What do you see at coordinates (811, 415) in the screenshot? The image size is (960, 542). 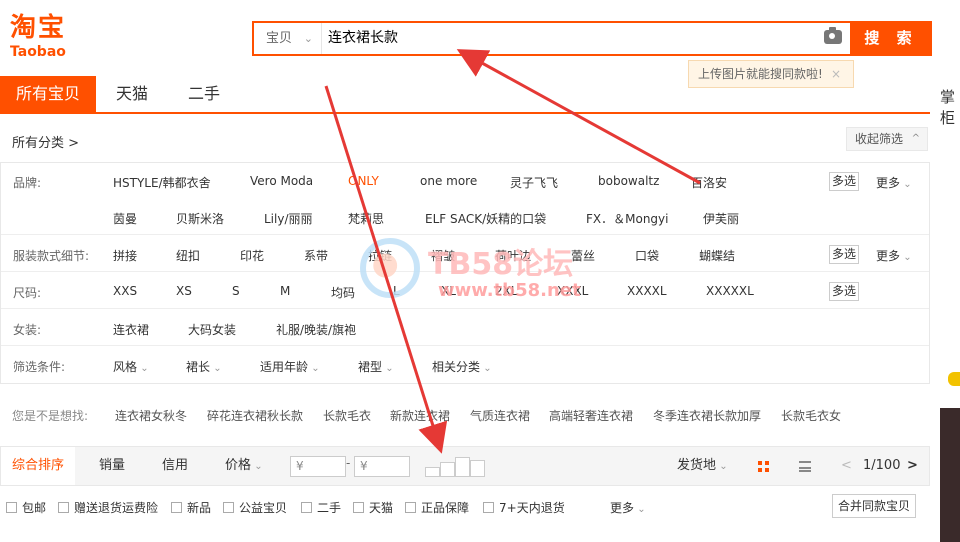 I see `suggestion-link: 长款毛衣女` at bounding box center [811, 415].